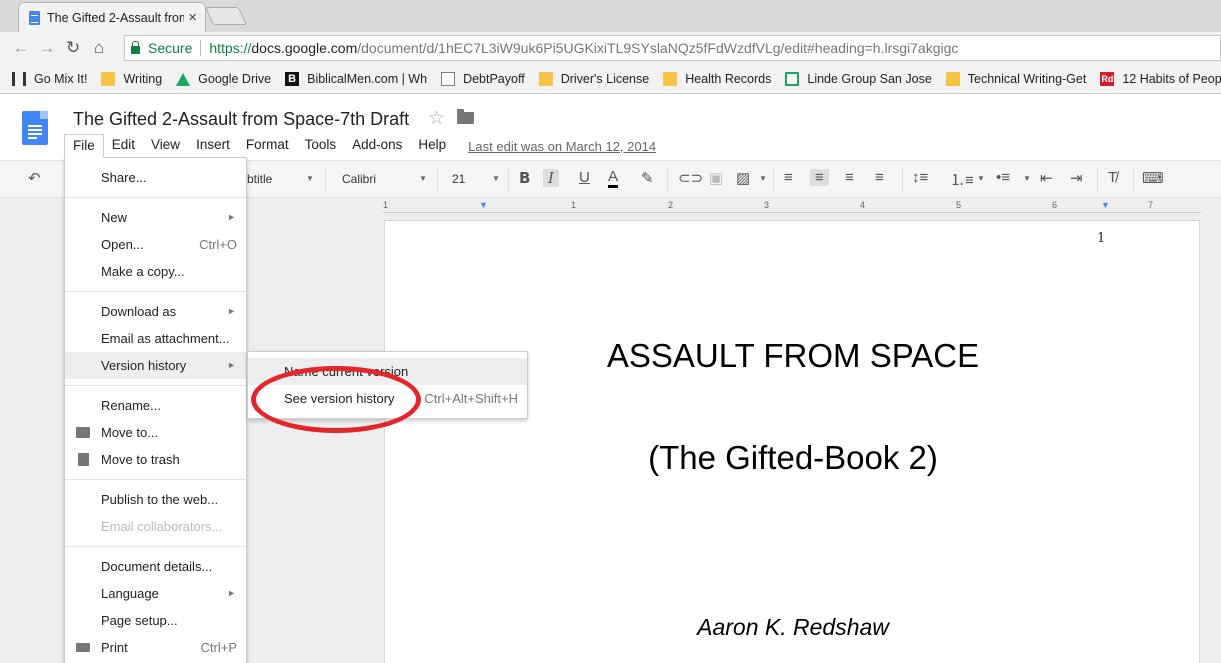 The height and width of the screenshot is (663, 1221). Describe the element at coordinates (165, 146) in the screenshot. I see `menu-view: View` at that location.